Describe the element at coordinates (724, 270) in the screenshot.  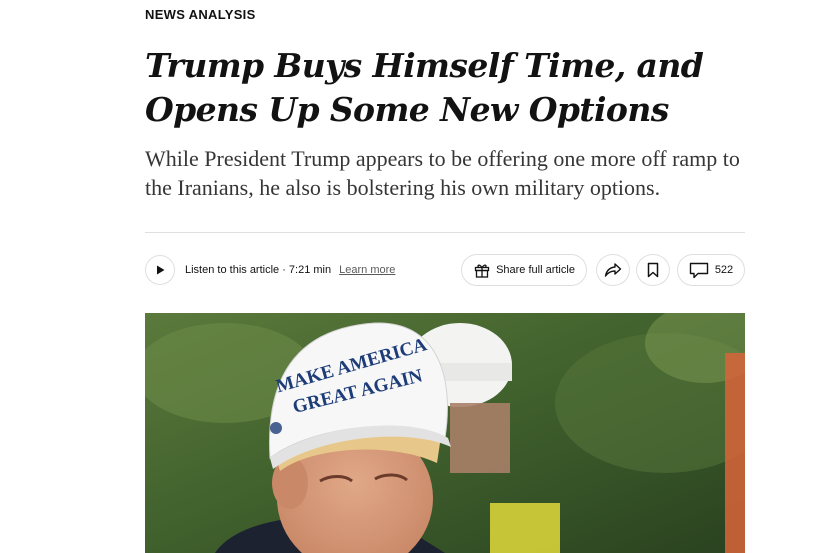
I see `comments-count: 522` at that location.